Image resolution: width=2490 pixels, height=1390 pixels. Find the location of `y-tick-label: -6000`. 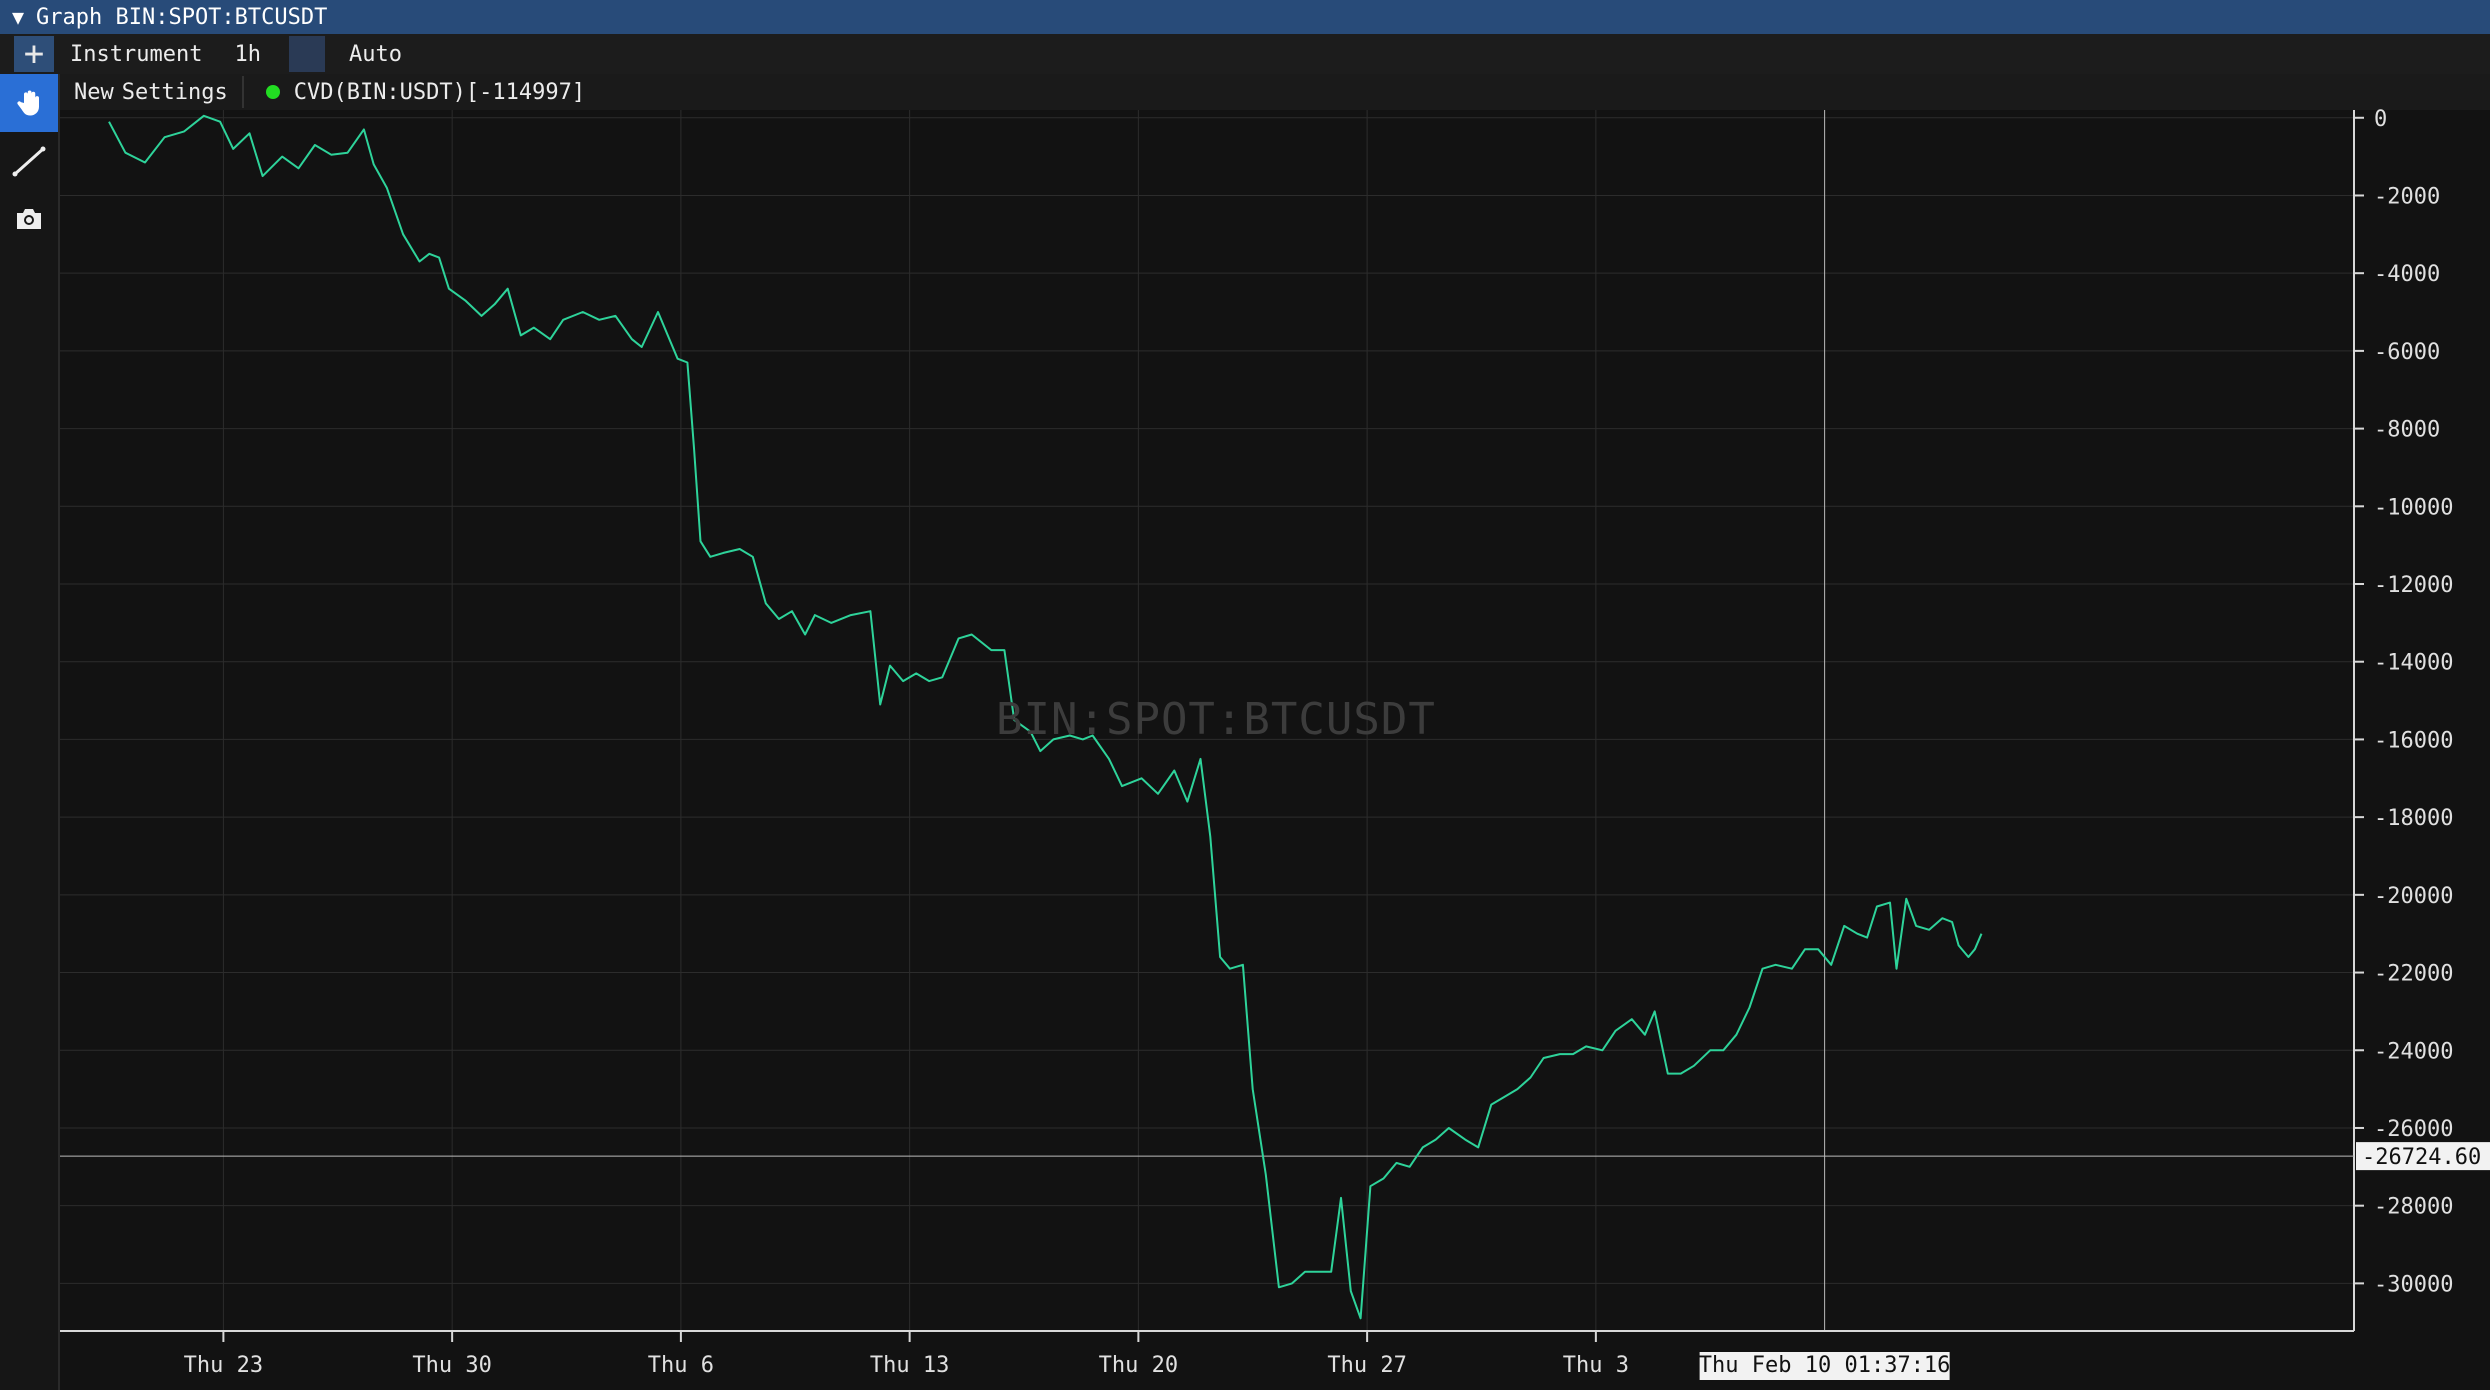

y-tick-label: -6000 is located at coordinates (2407, 352).